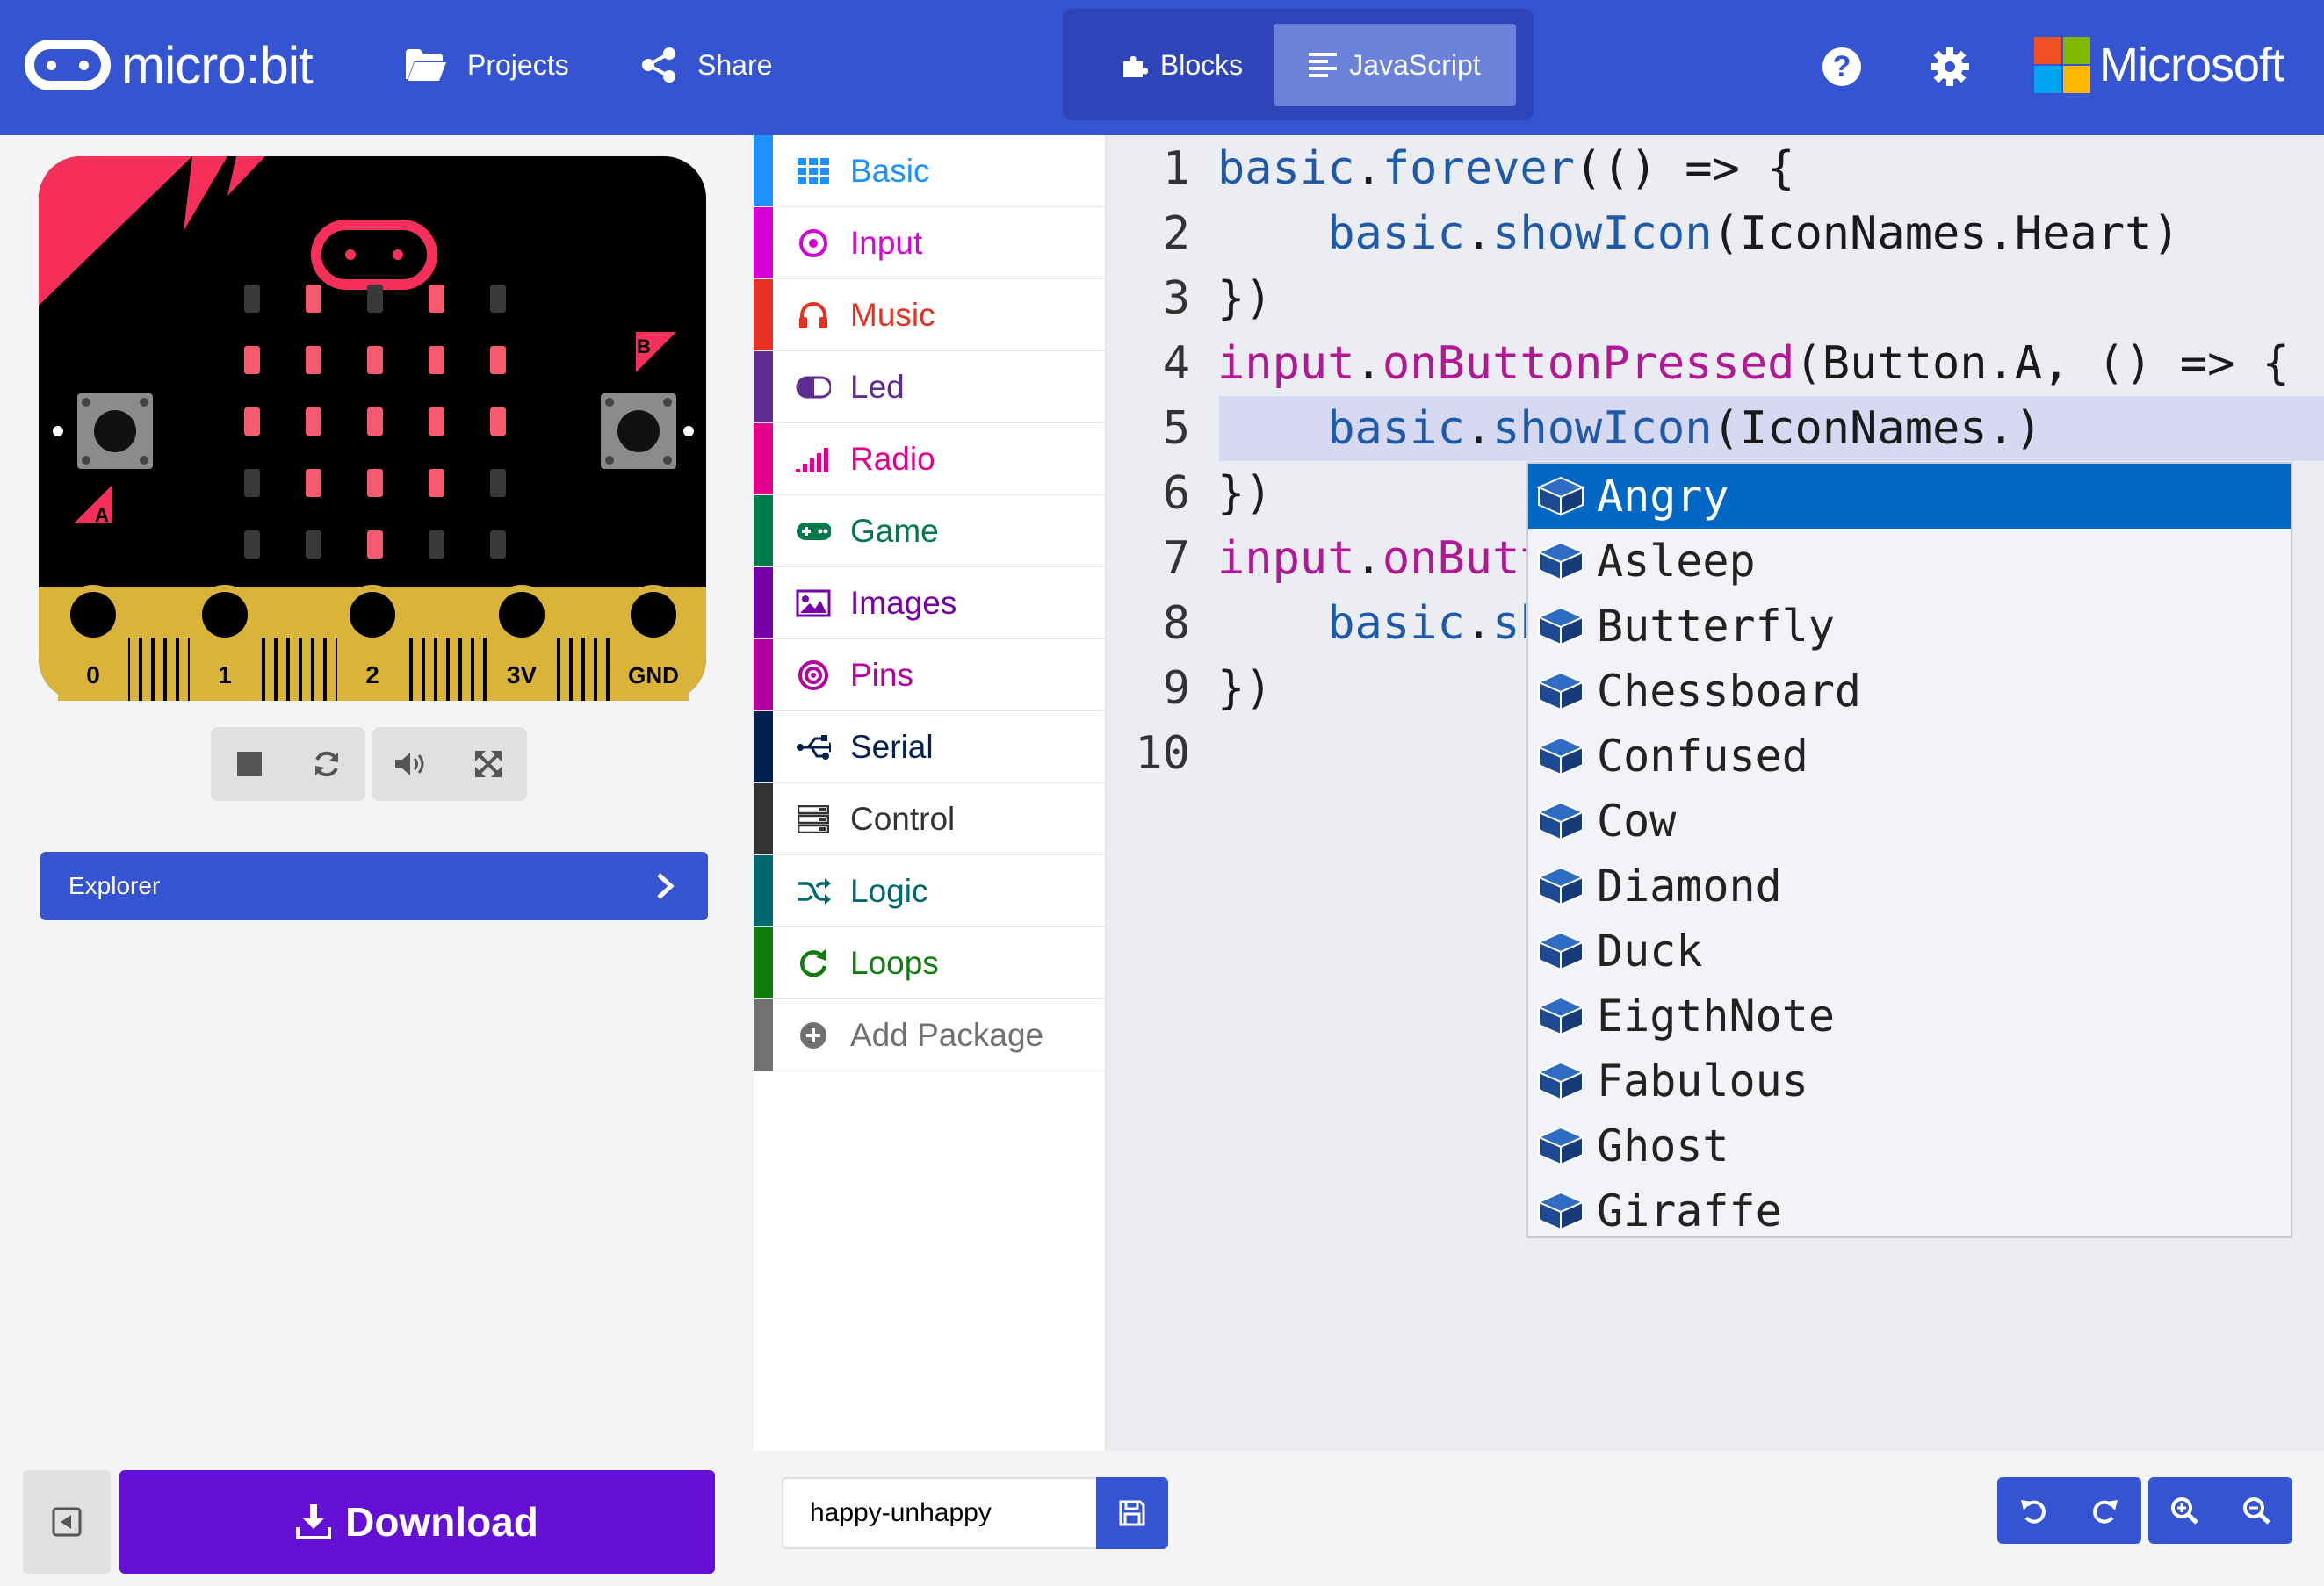  I want to click on code-line: 2 basic.showIcon(IconNames.Heart), so click(1715, 233).